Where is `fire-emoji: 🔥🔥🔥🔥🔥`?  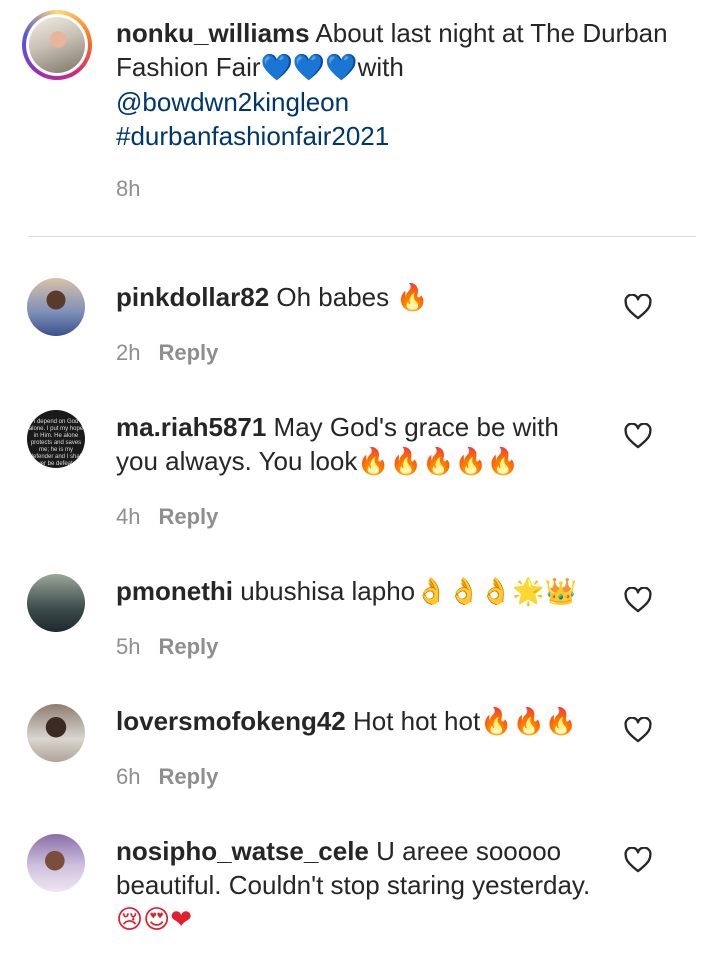 fire-emoji: 🔥🔥🔥🔥🔥 is located at coordinates (438, 462).